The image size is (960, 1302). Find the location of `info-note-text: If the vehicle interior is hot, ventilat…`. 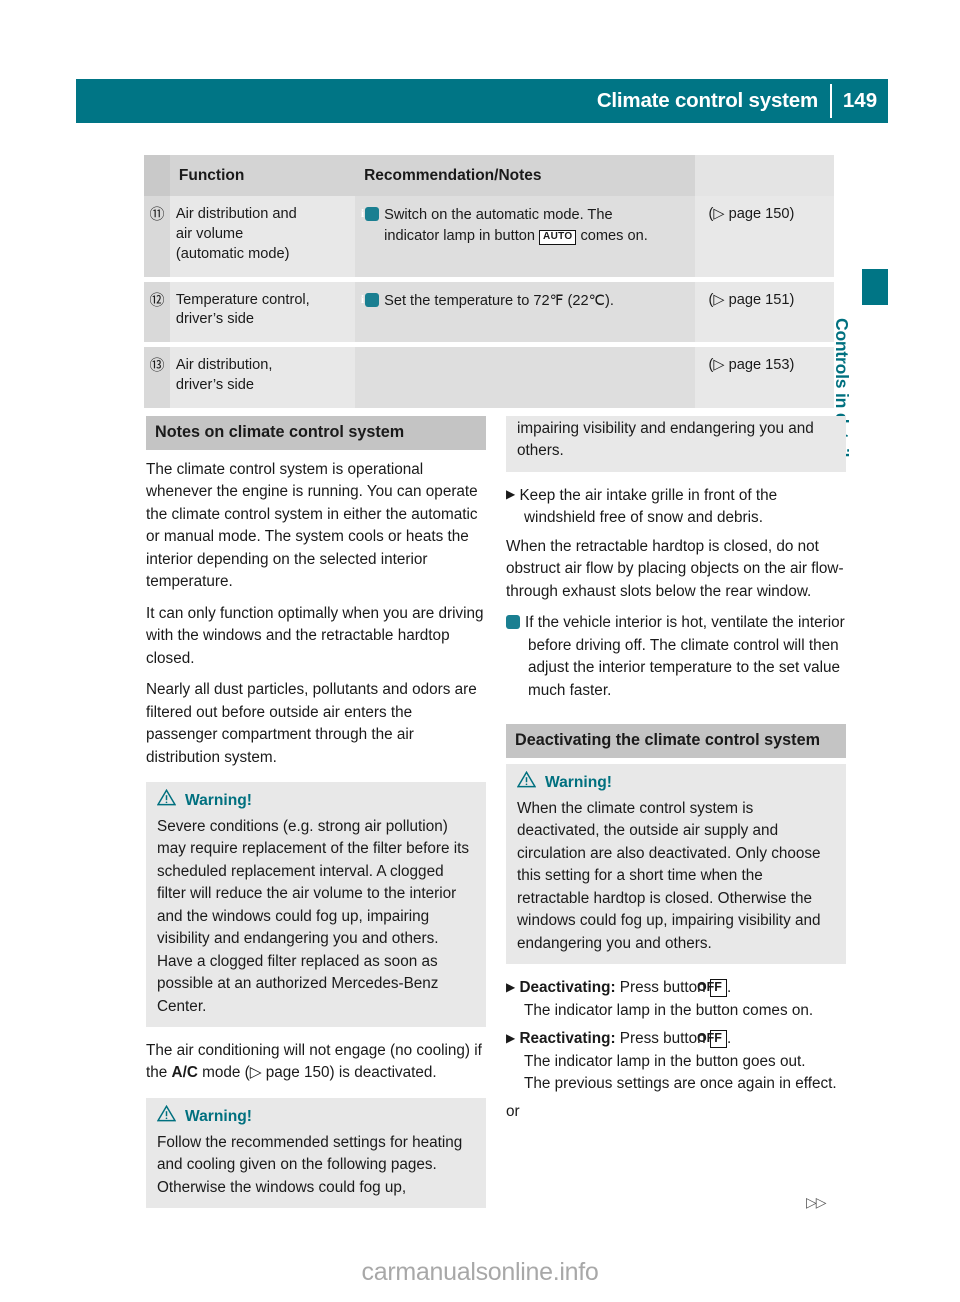

info-note-text: If the vehicle interior is hot, ventilat… is located at coordinates (685, 656).